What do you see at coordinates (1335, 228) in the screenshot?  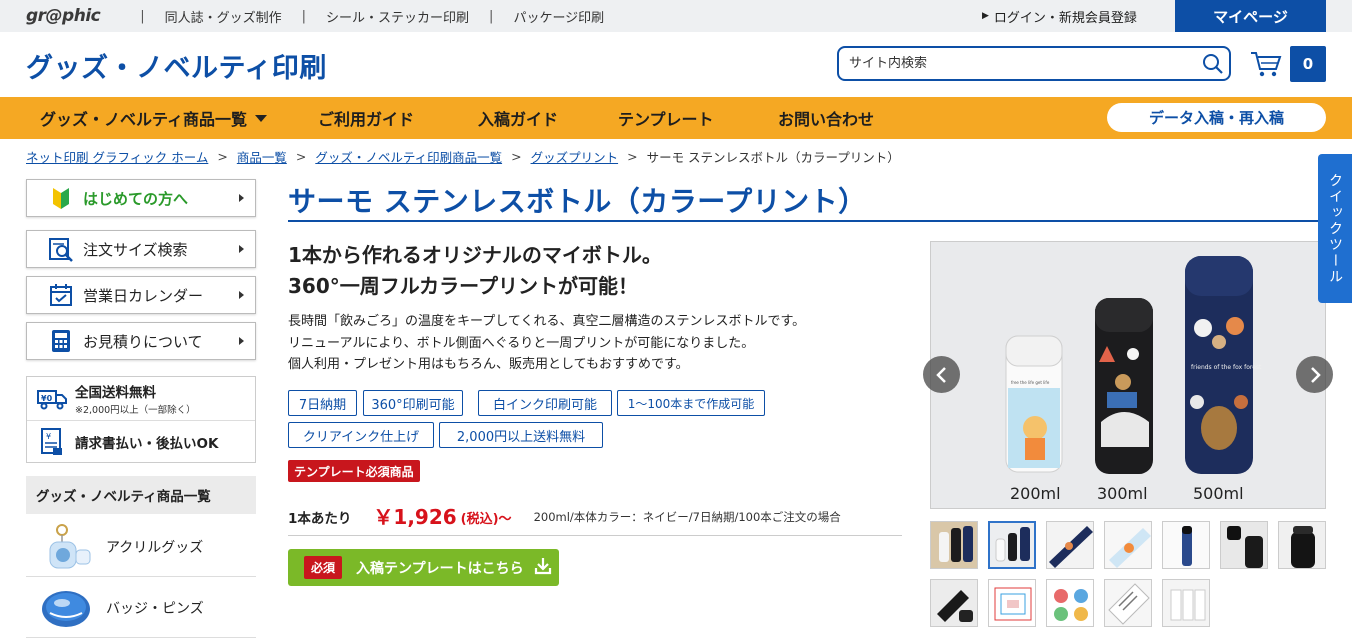 I see `quick-tool-tab: クイックツール` at bounding box center [1335, 228].